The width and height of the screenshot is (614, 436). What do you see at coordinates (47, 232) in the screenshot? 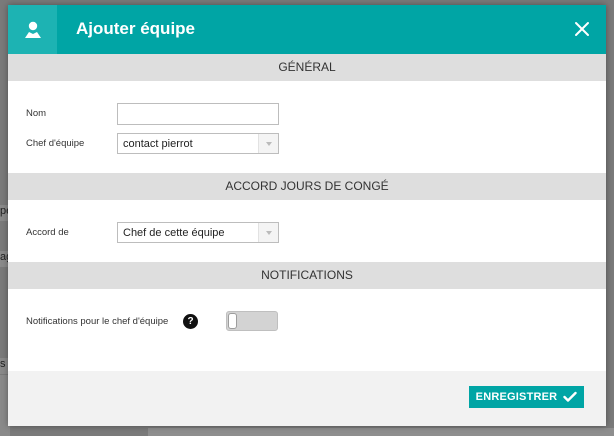
I see `approval-label: Accord de` at bounding box center [47, 232].